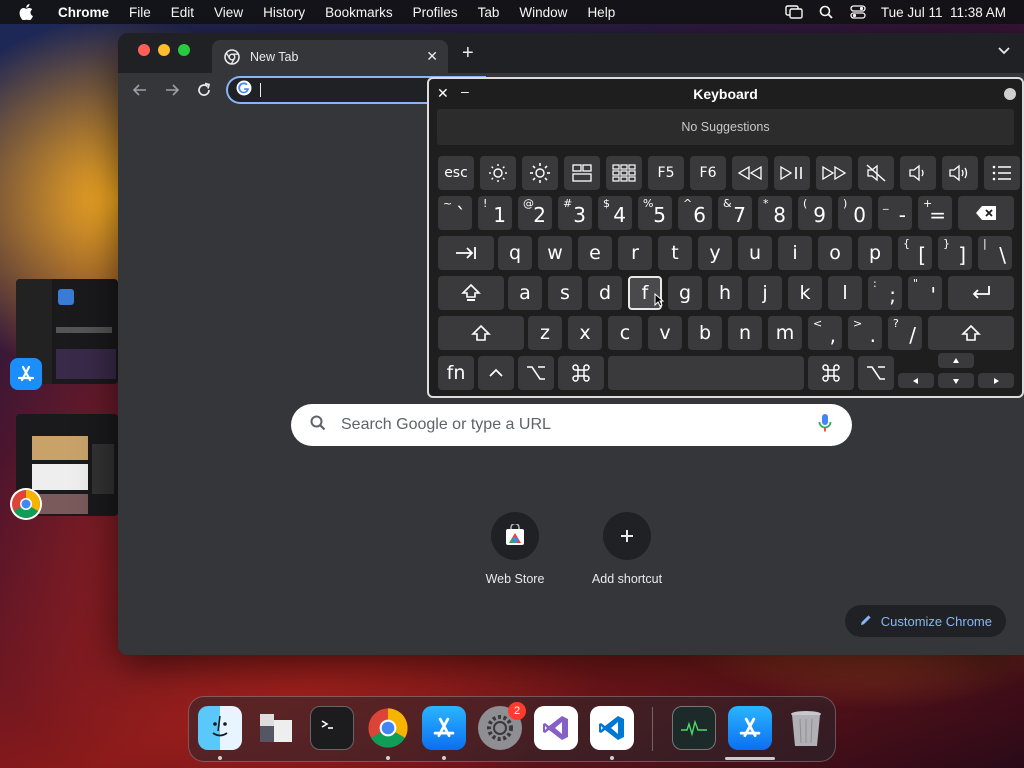 This screenshot has height=768, width=1024. What do you see at coordinates (359, 12) in the screenshot?
I see `menu-bookmarks: Bookmarks` at bounding box center [359, 12].